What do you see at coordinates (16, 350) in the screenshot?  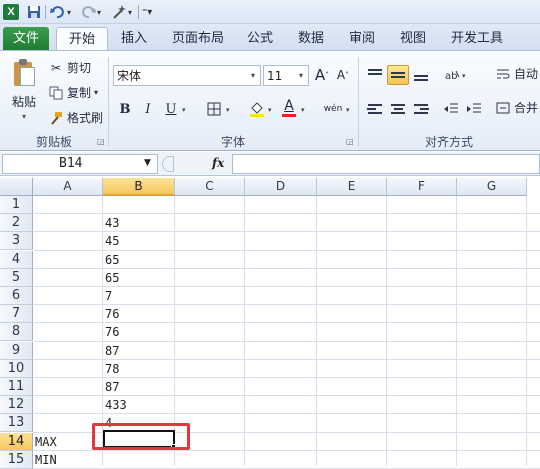 I see `row-header-9: 9` at bounding box center [16, 350].